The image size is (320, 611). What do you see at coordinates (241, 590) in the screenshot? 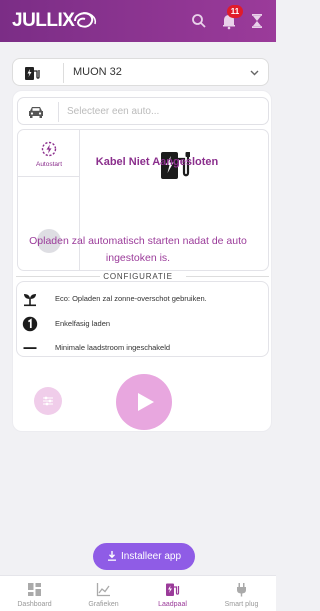
I see `plug-icon` at bounding box center [241, 590].